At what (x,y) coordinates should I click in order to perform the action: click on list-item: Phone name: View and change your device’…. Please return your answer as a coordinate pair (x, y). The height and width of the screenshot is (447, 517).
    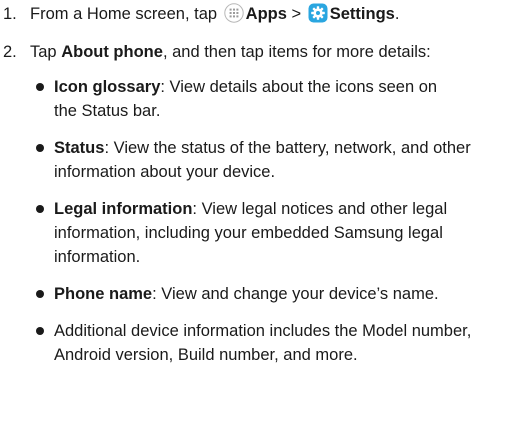
    Looking at the image, I should click on (258, 294).